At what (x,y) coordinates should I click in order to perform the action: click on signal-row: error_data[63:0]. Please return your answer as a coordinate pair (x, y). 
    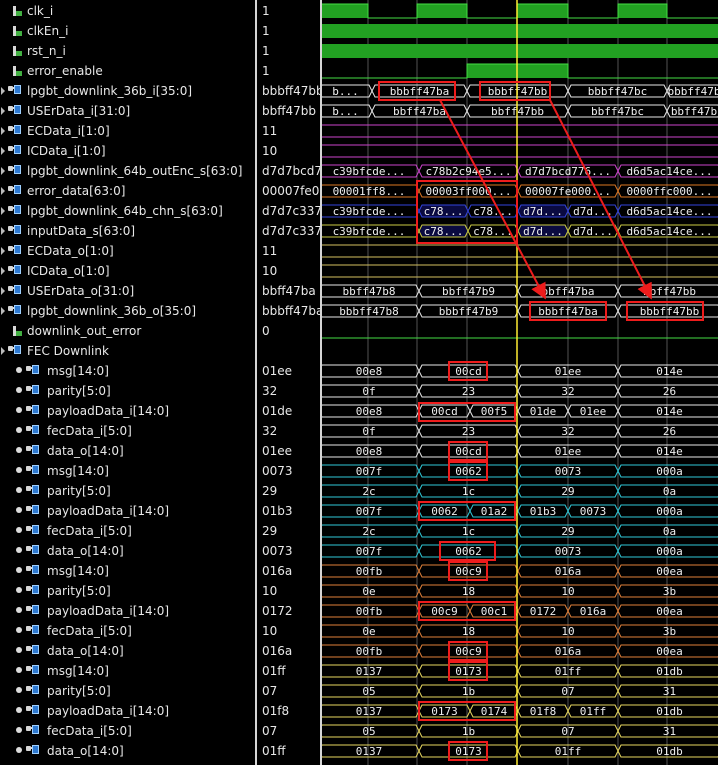
    Looking at the image, I should click on (127, 191).